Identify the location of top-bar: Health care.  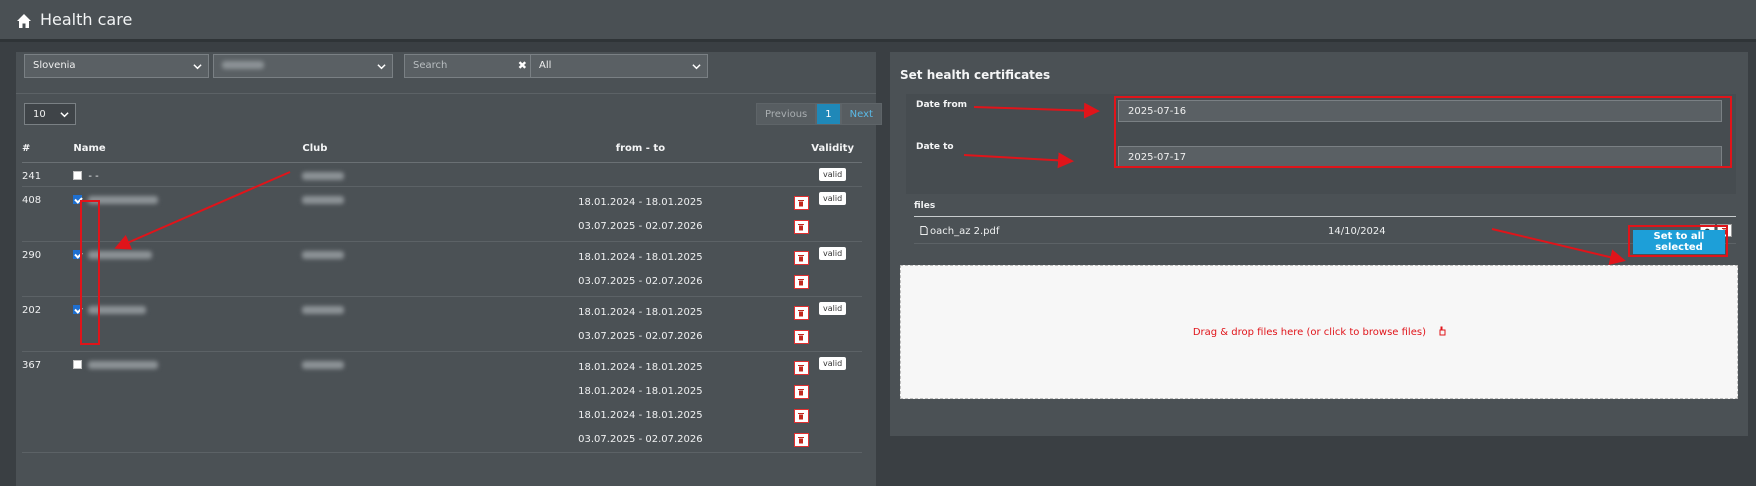
(878, 21).